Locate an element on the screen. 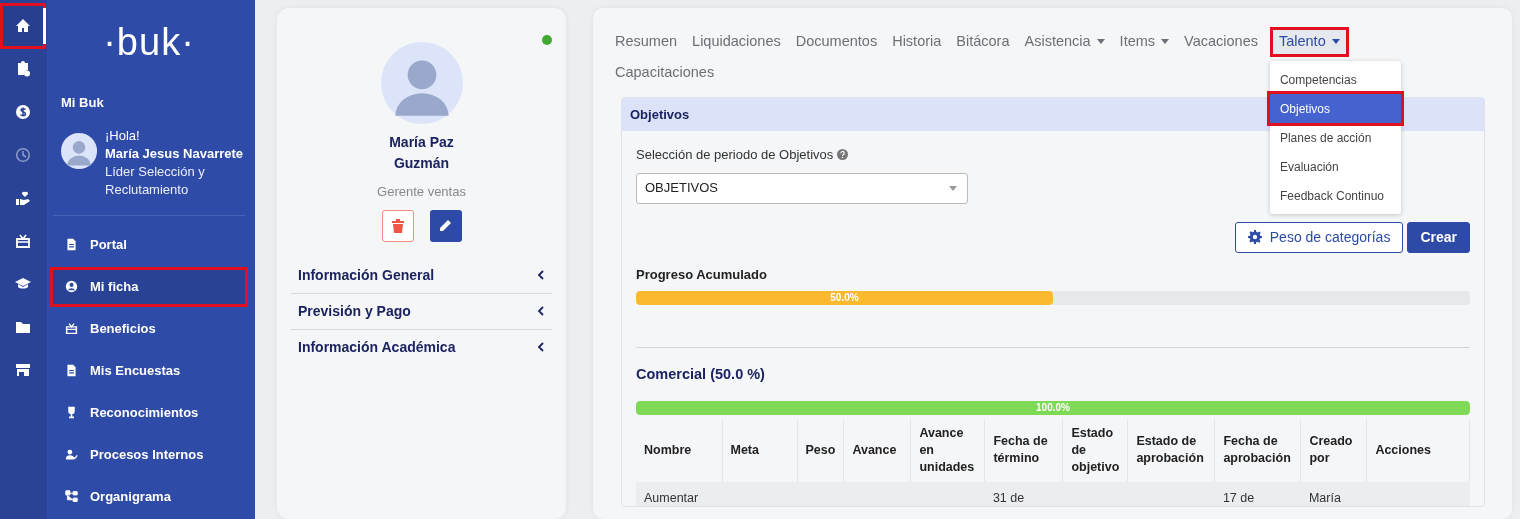  nav-tab: Documentos is located at coordinates (836, 42).